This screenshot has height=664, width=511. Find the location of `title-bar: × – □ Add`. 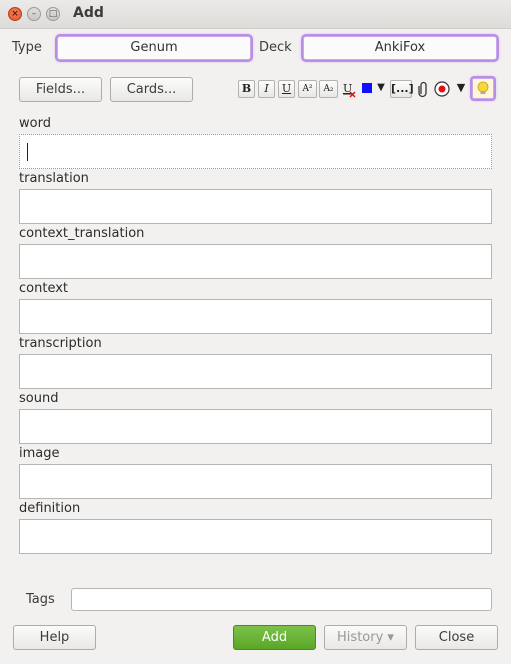

title-bar: × – □ Add is located at coordinates (255, 14).